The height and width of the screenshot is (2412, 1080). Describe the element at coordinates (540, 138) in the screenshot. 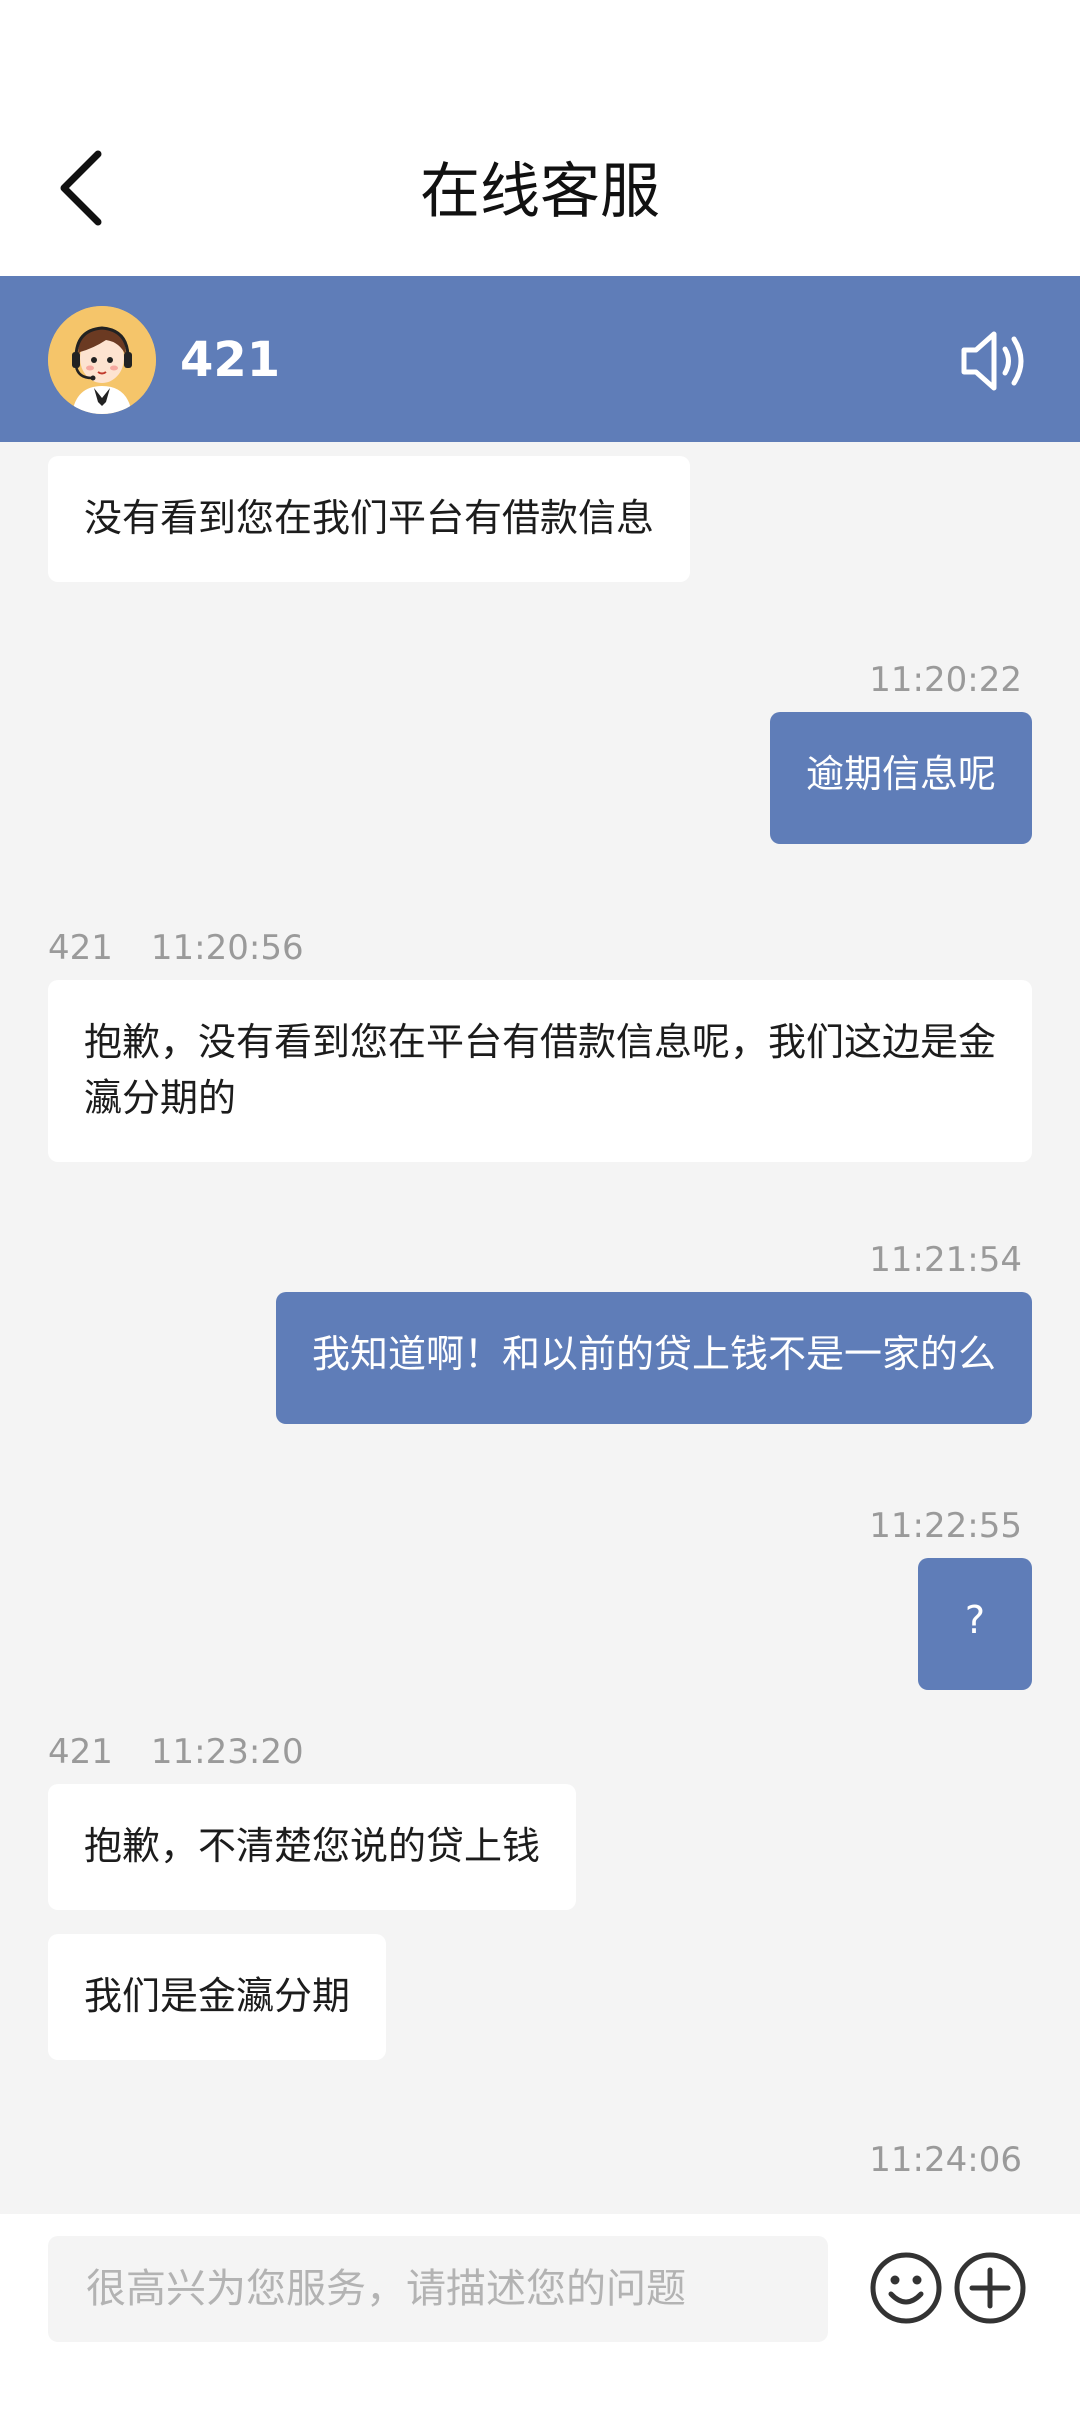

I see `top-bar: 在线客服` at that location.